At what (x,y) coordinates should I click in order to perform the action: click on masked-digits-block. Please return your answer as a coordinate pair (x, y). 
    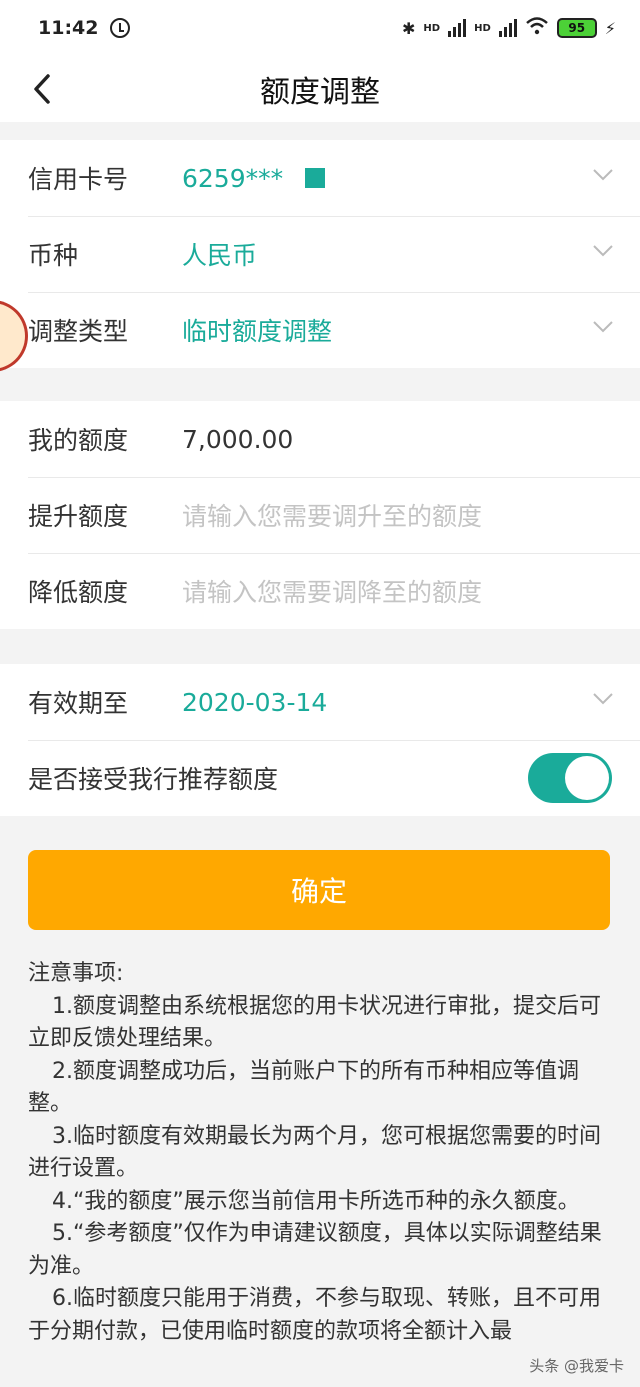
    Looking at the image, I should click on (315, 178).